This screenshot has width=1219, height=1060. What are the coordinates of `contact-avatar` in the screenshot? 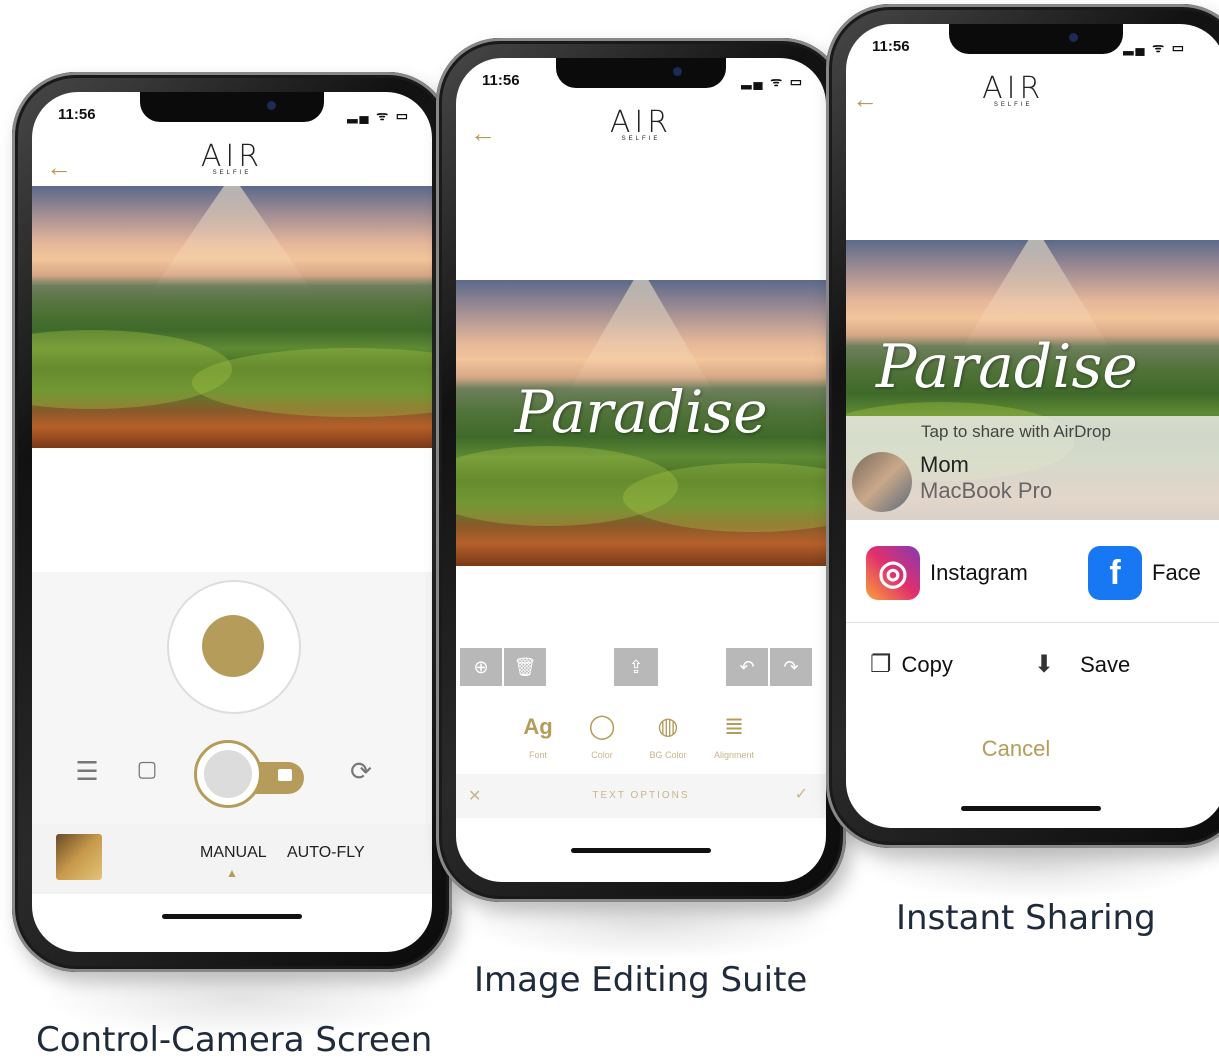 It's located at (882, 482).